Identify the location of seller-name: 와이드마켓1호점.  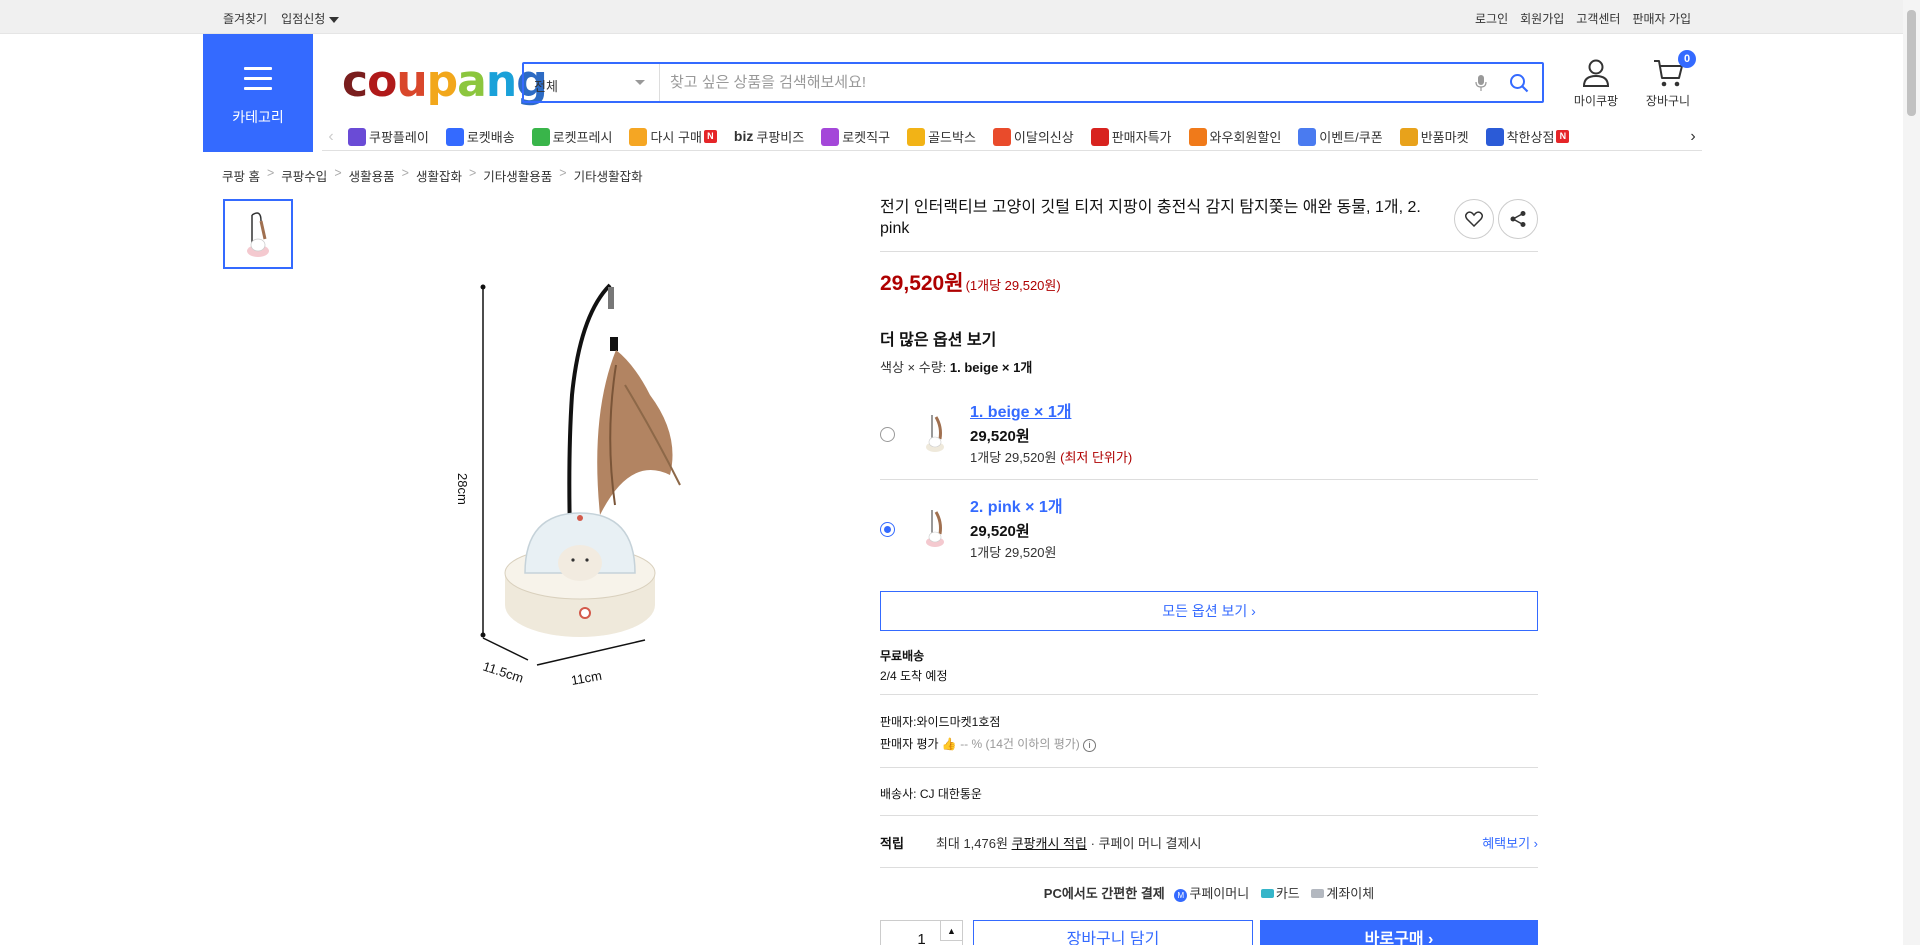
(958, 722).